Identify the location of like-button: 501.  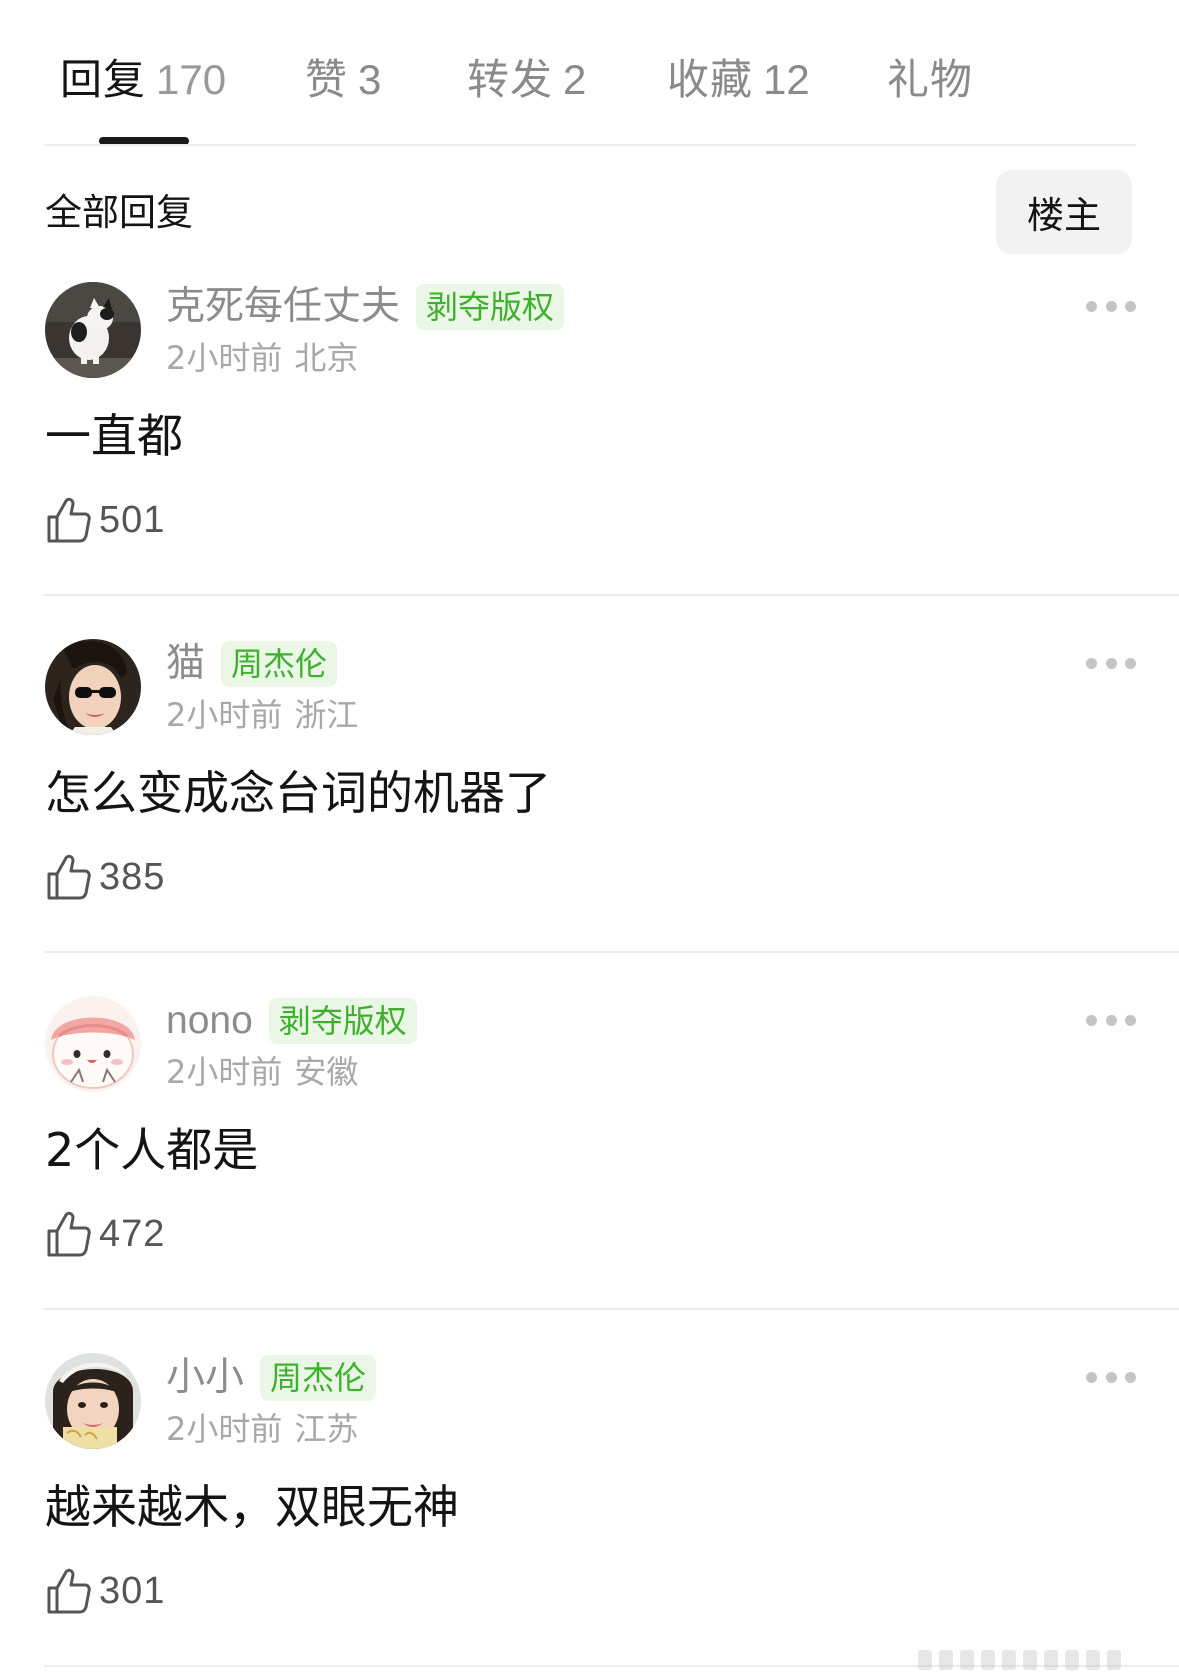
(105, 520).